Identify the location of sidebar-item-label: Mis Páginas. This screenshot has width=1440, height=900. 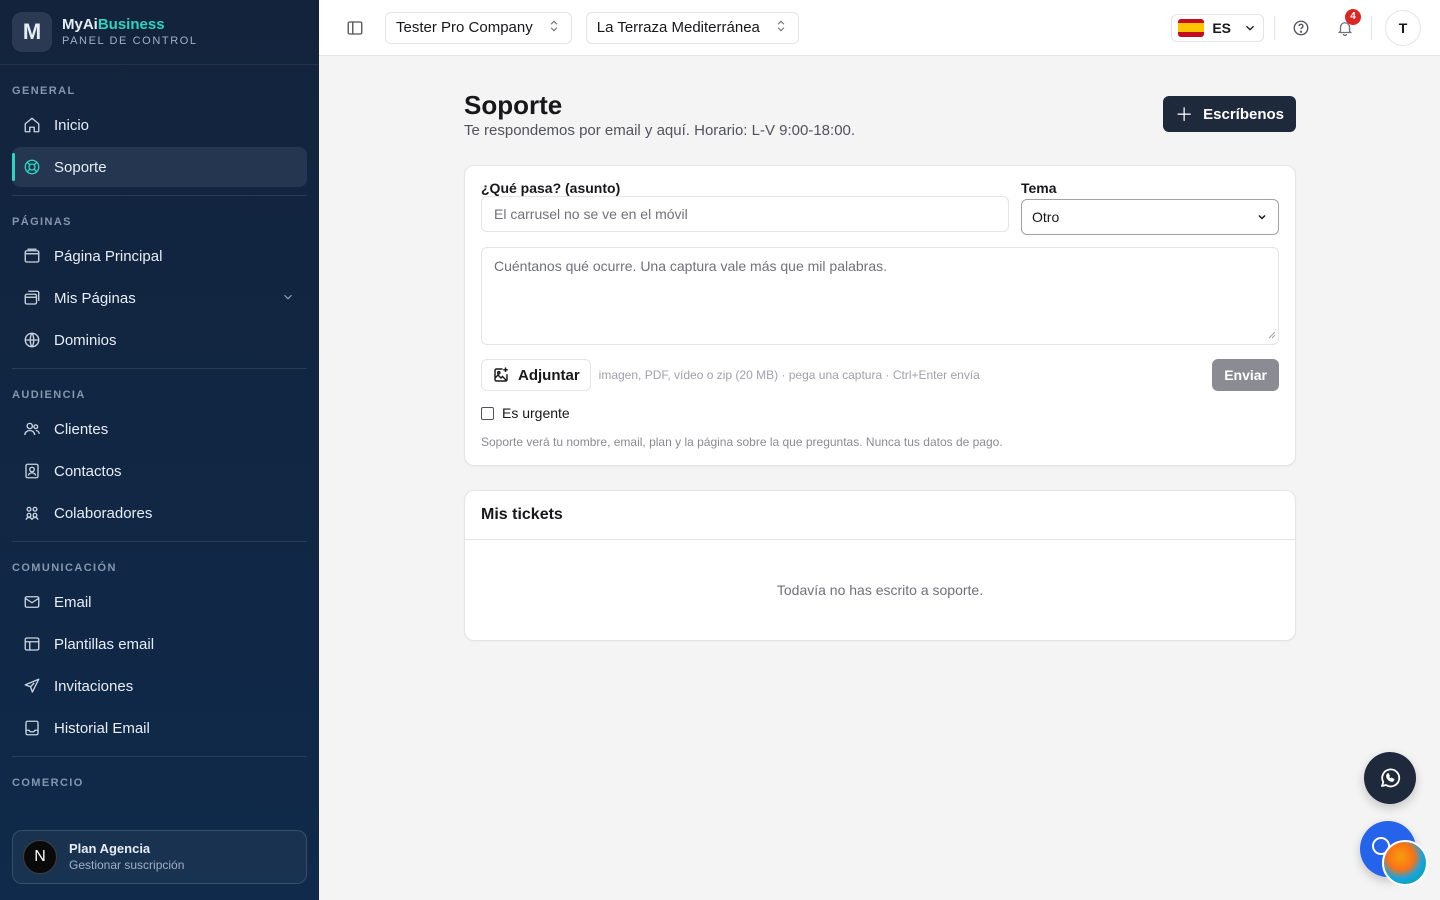
(95, 298).